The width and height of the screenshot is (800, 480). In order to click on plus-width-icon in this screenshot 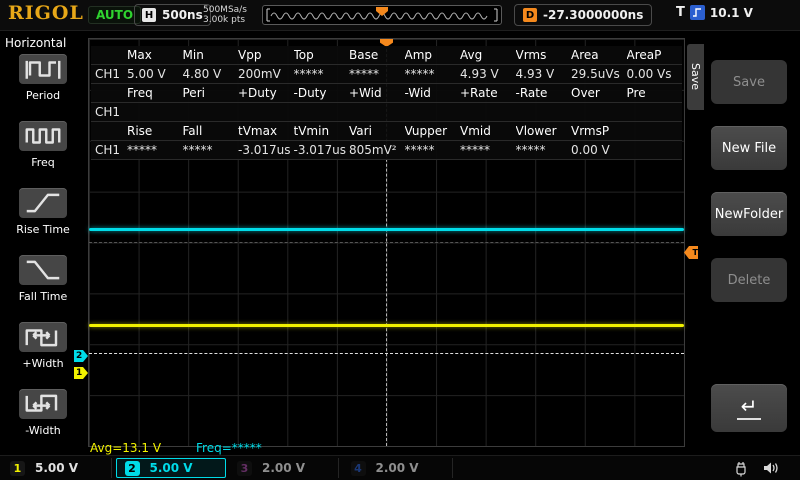, I will do `click(43, 337)`.